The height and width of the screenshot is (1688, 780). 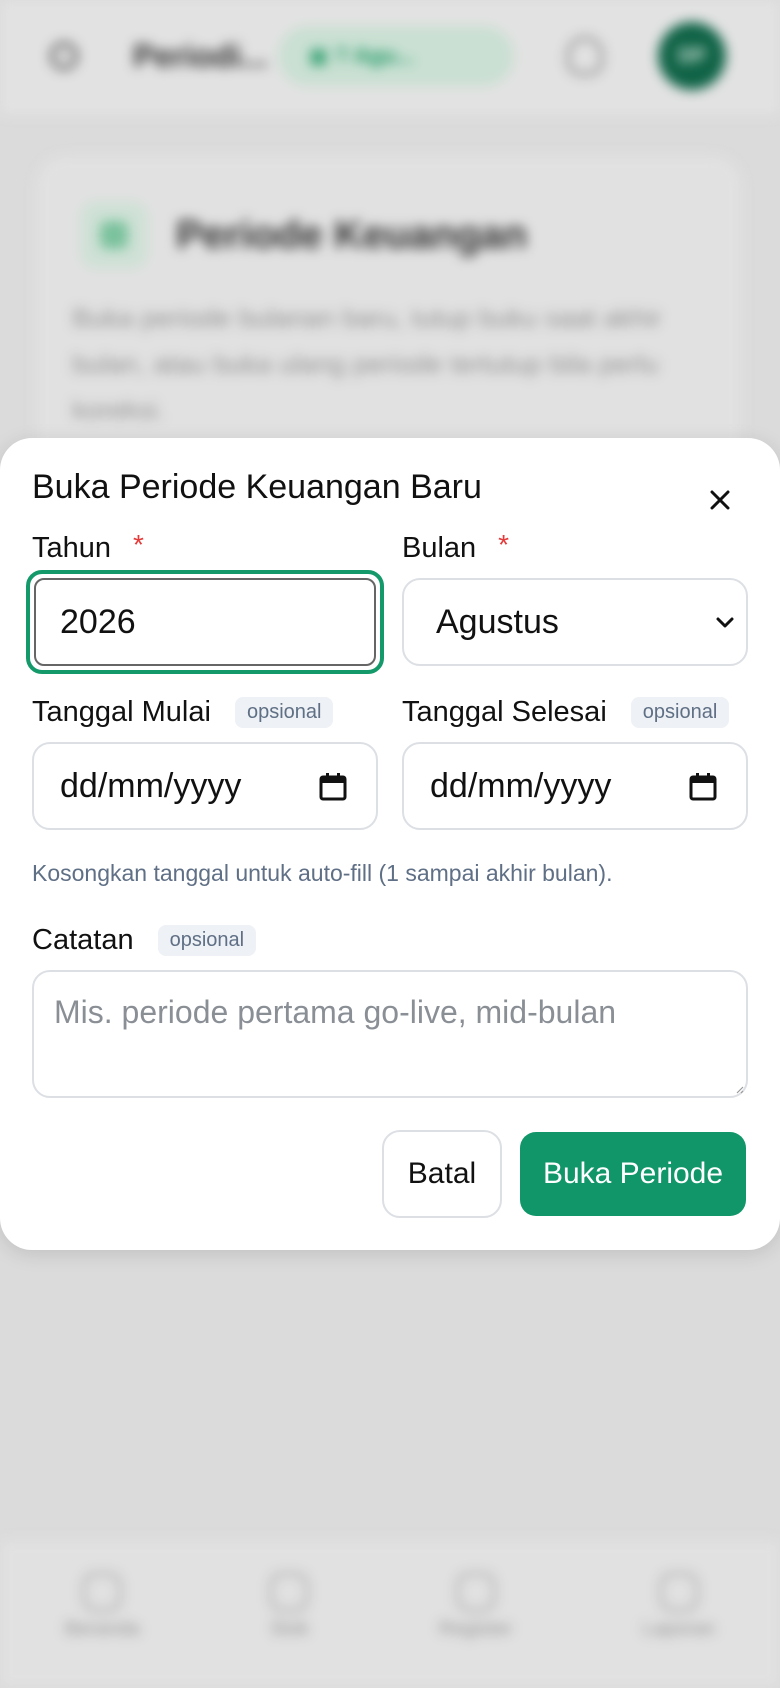 I want to click on close-icon, so click(x=720, y=500).